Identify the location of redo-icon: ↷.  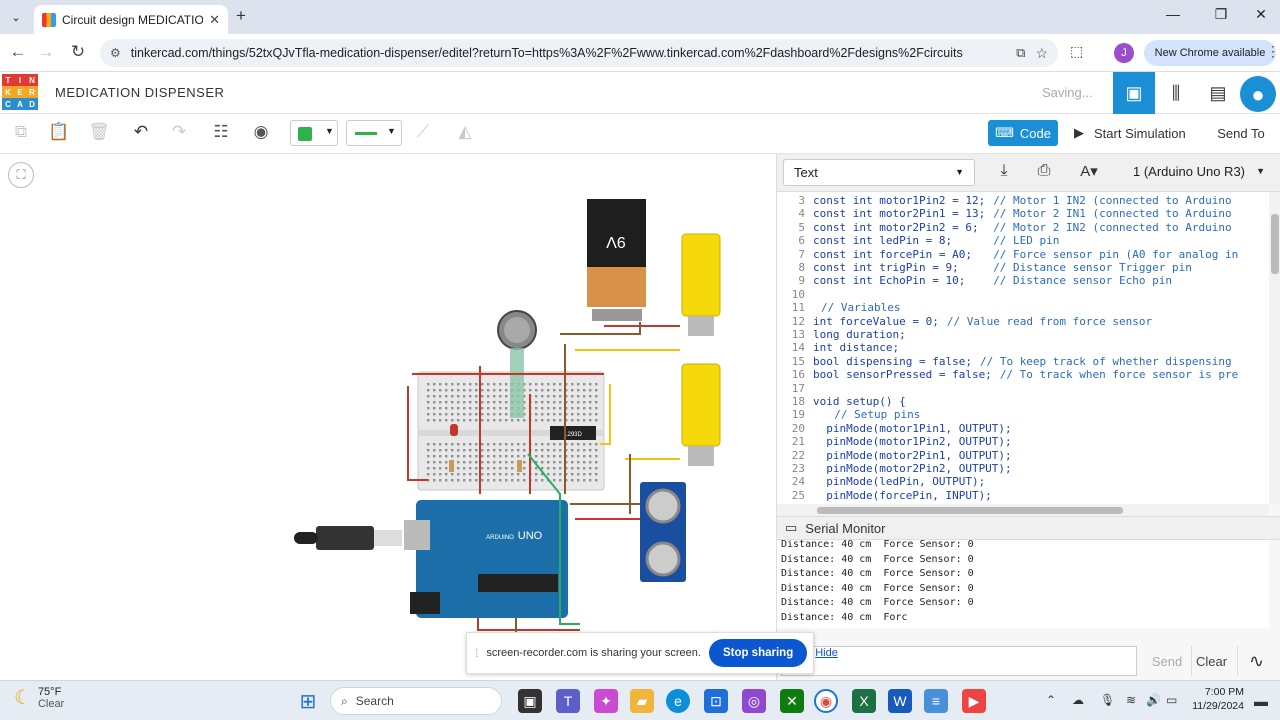
(179, 134).